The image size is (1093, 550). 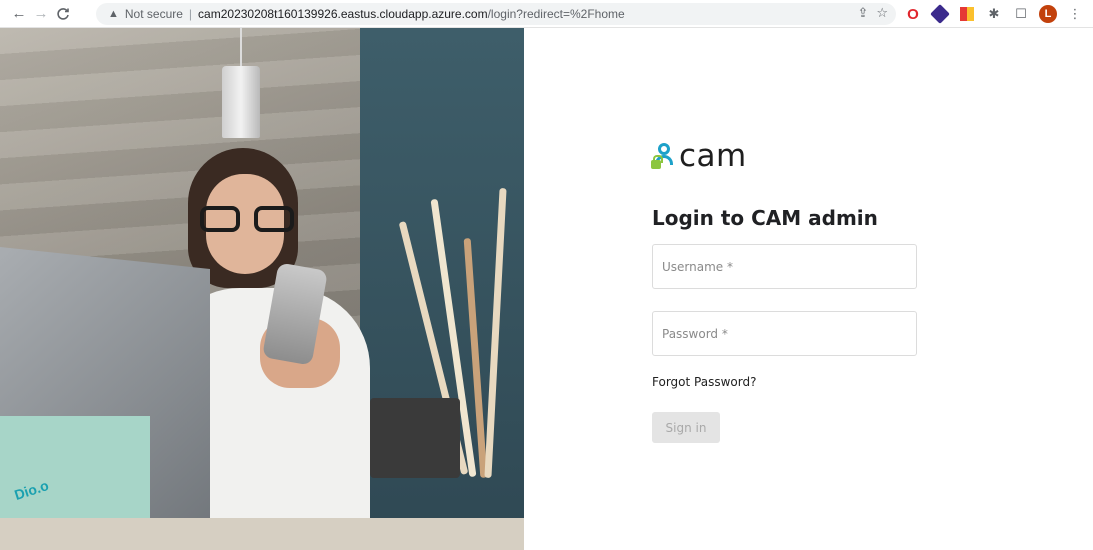 I want to click on color-extension-icon, so click(x=967, y=14).